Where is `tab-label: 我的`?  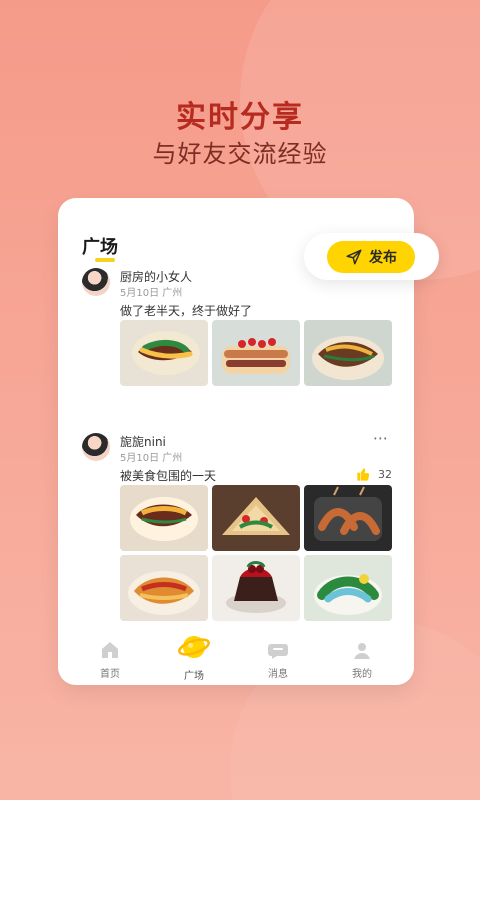 tab-label: 我的 is located at coordinates (362, 674).